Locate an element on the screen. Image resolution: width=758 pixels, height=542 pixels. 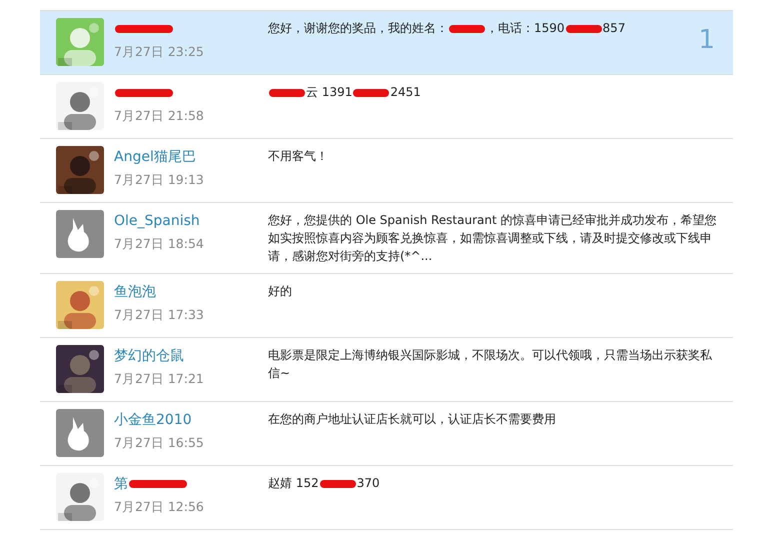
message-text: 370 is located at coordinates (368, 483).